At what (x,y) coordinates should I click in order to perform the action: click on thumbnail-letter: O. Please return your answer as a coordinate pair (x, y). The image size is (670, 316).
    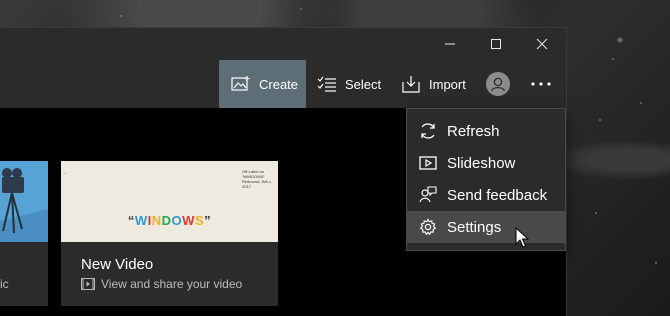
    Looking at the image, I should click on (177, 220).